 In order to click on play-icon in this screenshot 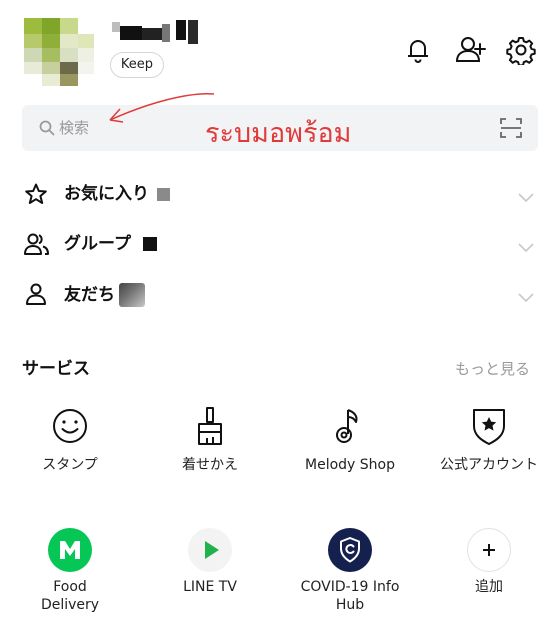, I will do `click(210, 550)`.